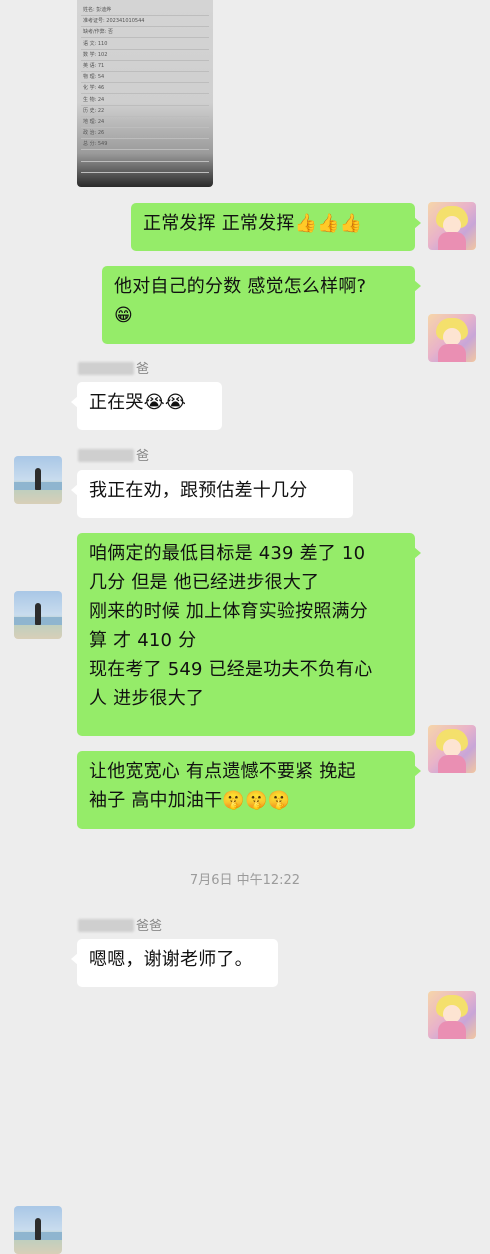  Describe the element at coordinates (222, 771) in the screenshot. I see `message-line: 让他宽宽心 有点遗憾不要紧 挽起` at that location.